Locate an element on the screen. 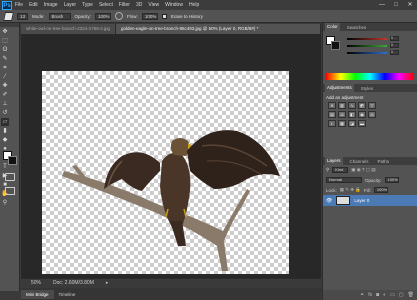 This screenshot has height=300, width=417. menu-window: Window is located at coordinates (174, 5).